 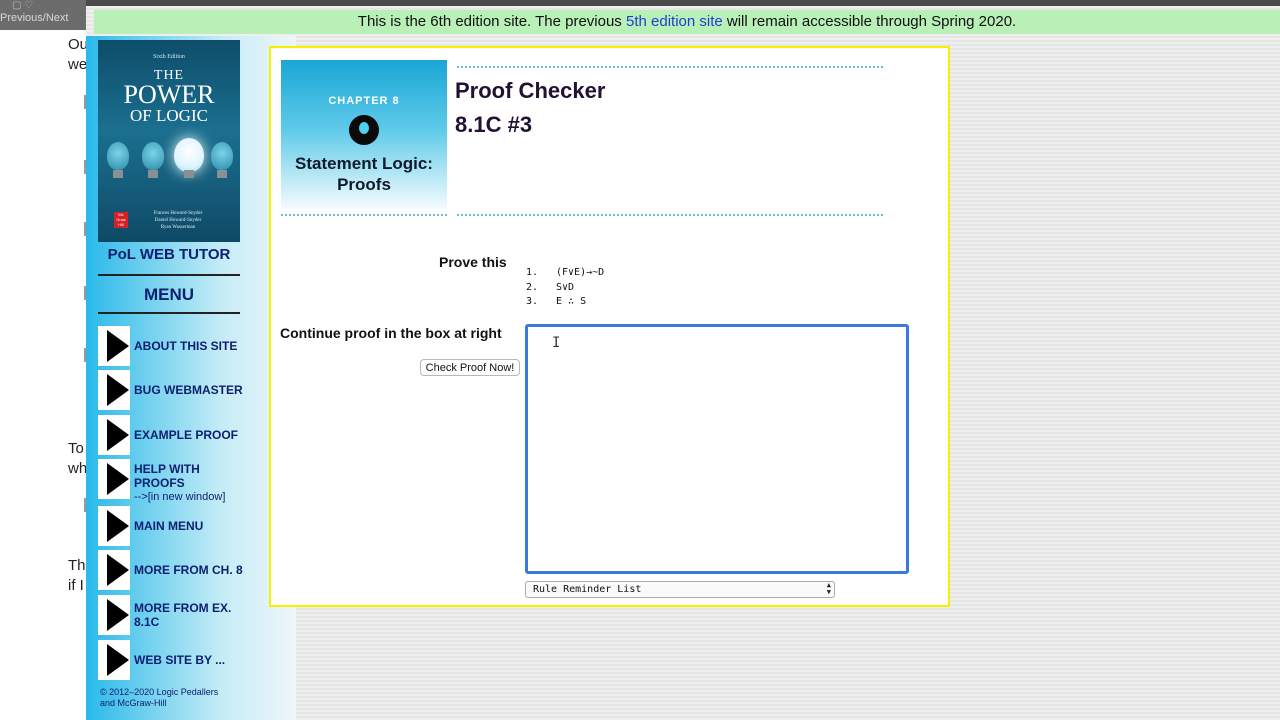 What do you see at coordinates (494, 124) in the screenshot?
I see `exercise-number: 8.1C #3` at bounding box center [494, 124].